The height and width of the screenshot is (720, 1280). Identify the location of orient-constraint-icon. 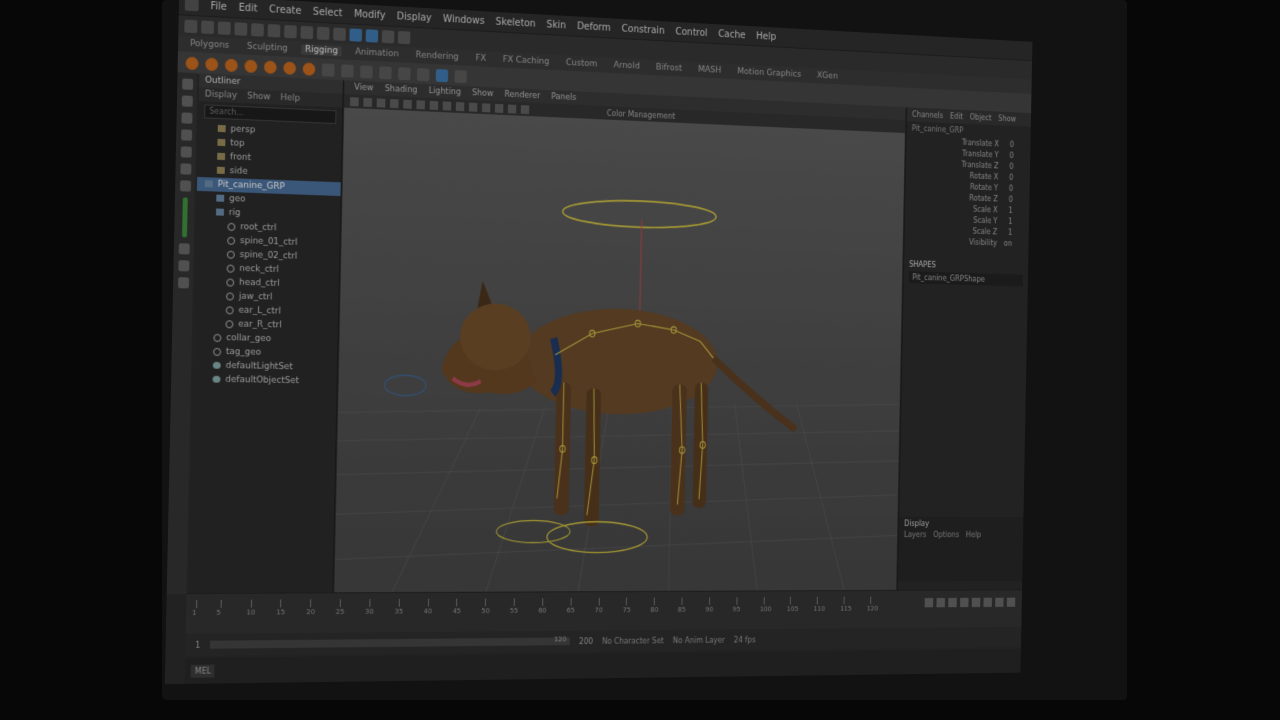
(347, 70).